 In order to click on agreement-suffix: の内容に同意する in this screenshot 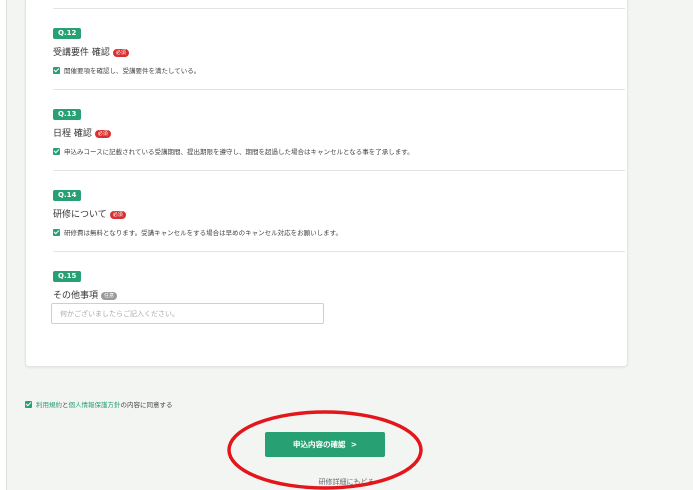, I will do `click(146, 405)`.